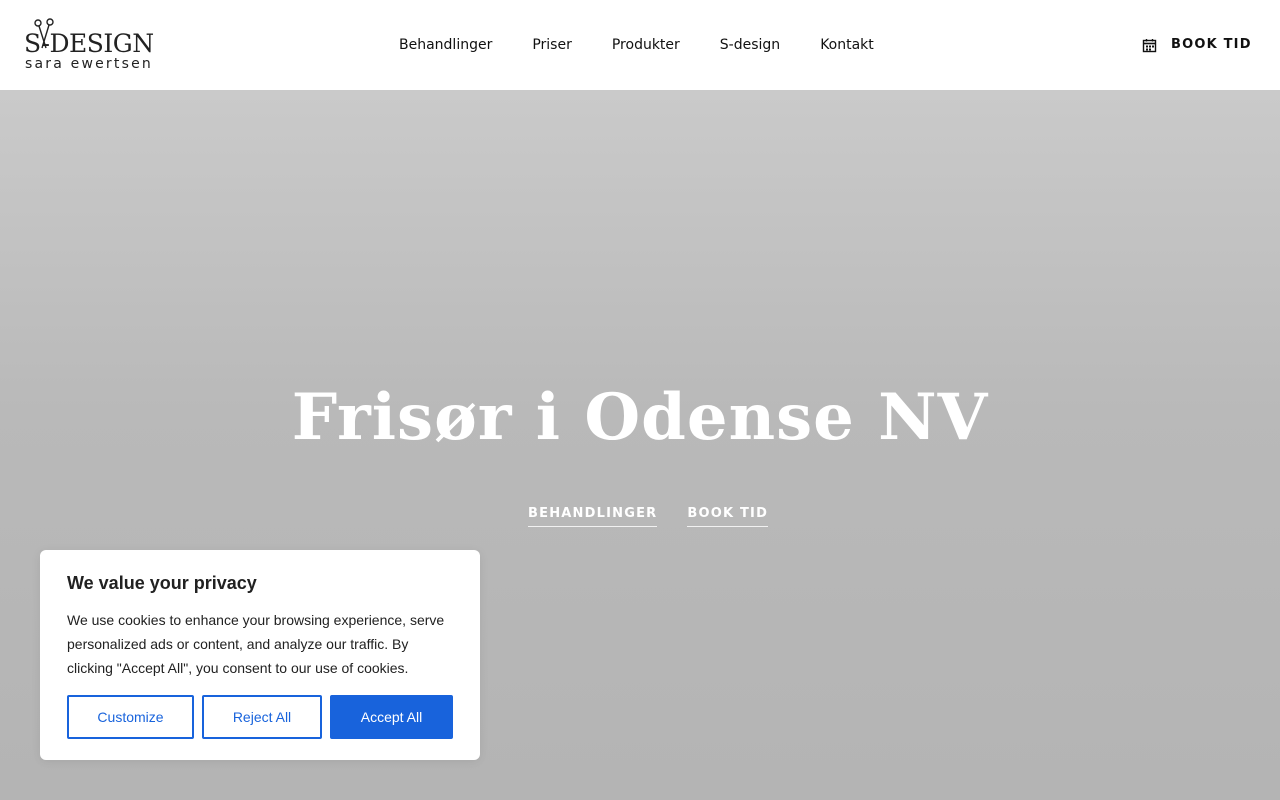  Describe the element at coordinates (847, 45) in the screenshot. I see `nav-item-kontakt: Kontakt` at that location.